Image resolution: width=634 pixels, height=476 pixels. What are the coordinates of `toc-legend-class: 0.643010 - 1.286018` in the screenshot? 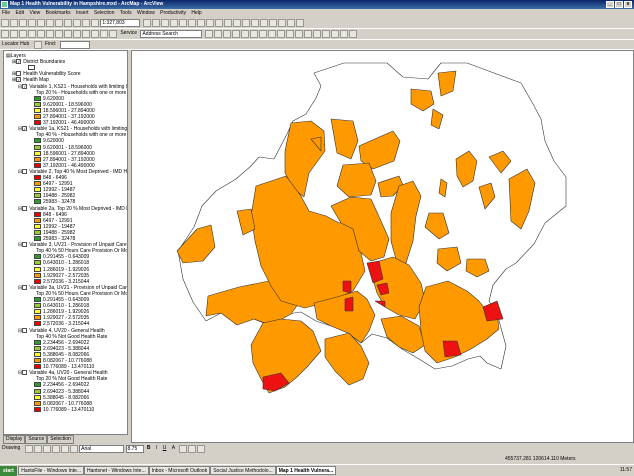 It's located at (61, 306).